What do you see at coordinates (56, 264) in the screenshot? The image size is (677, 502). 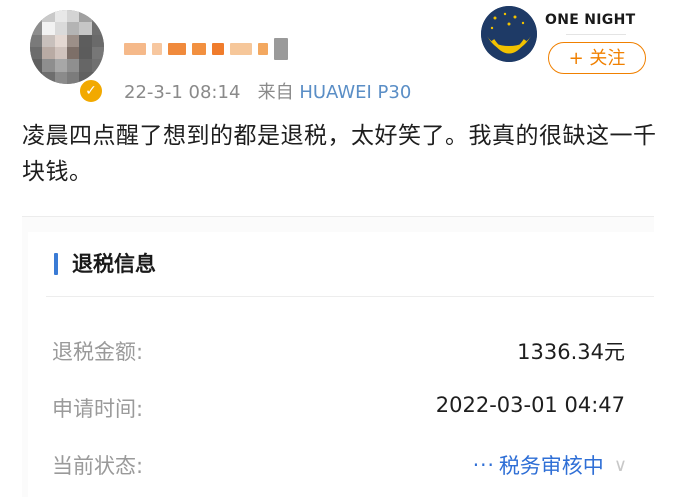 I see `title-accent-bar` at bounding box center [56, 264].